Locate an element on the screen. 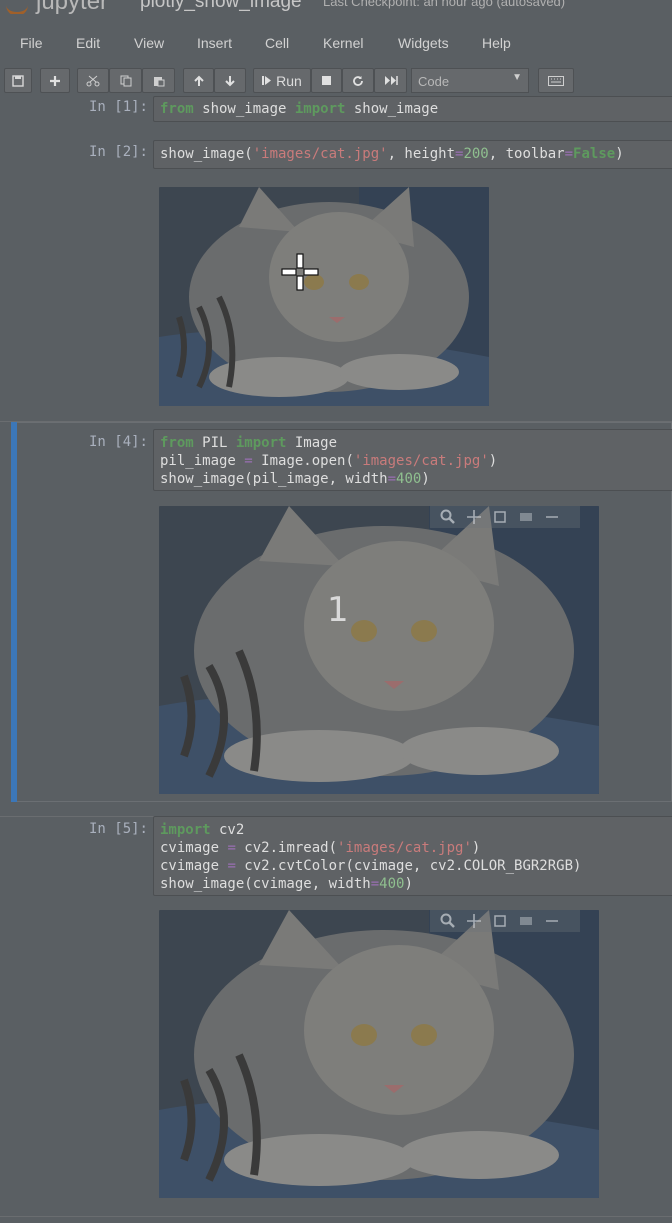  paste-button is located at coordinates (158, 80).